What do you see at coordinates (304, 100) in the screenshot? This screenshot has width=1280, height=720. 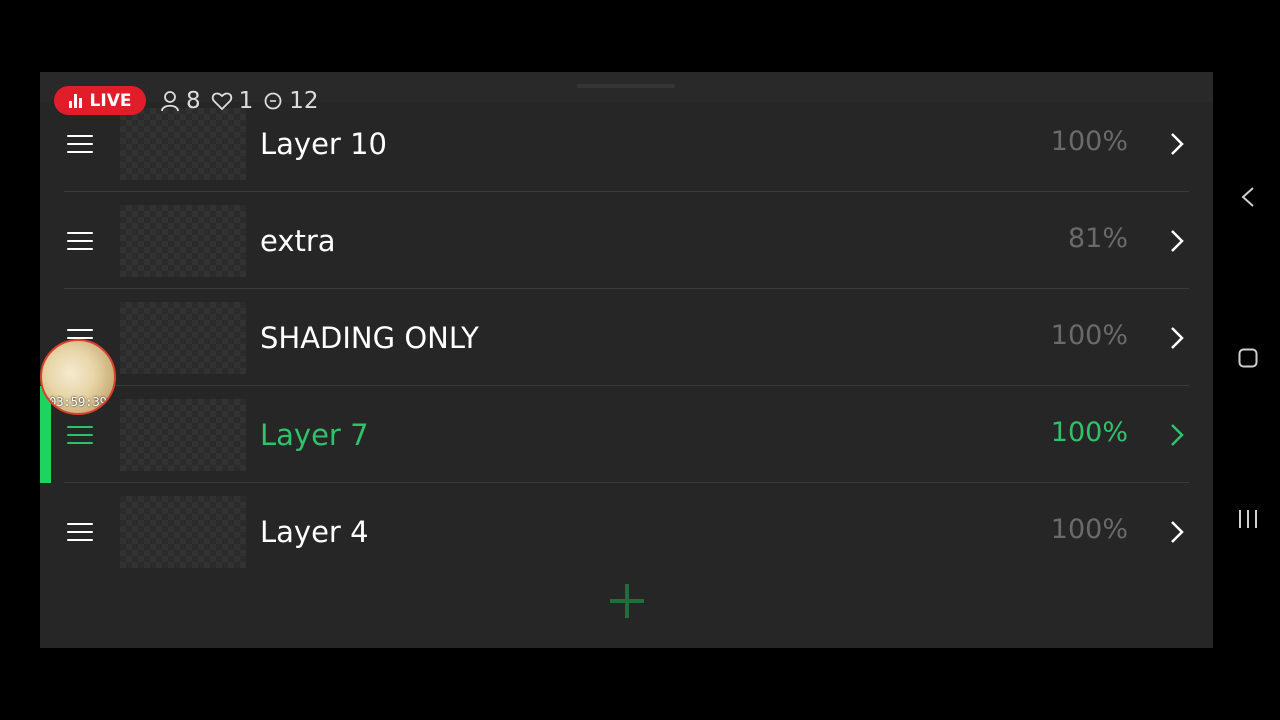 I see `comment-count-value: 12` at bounding box center [304, 100].